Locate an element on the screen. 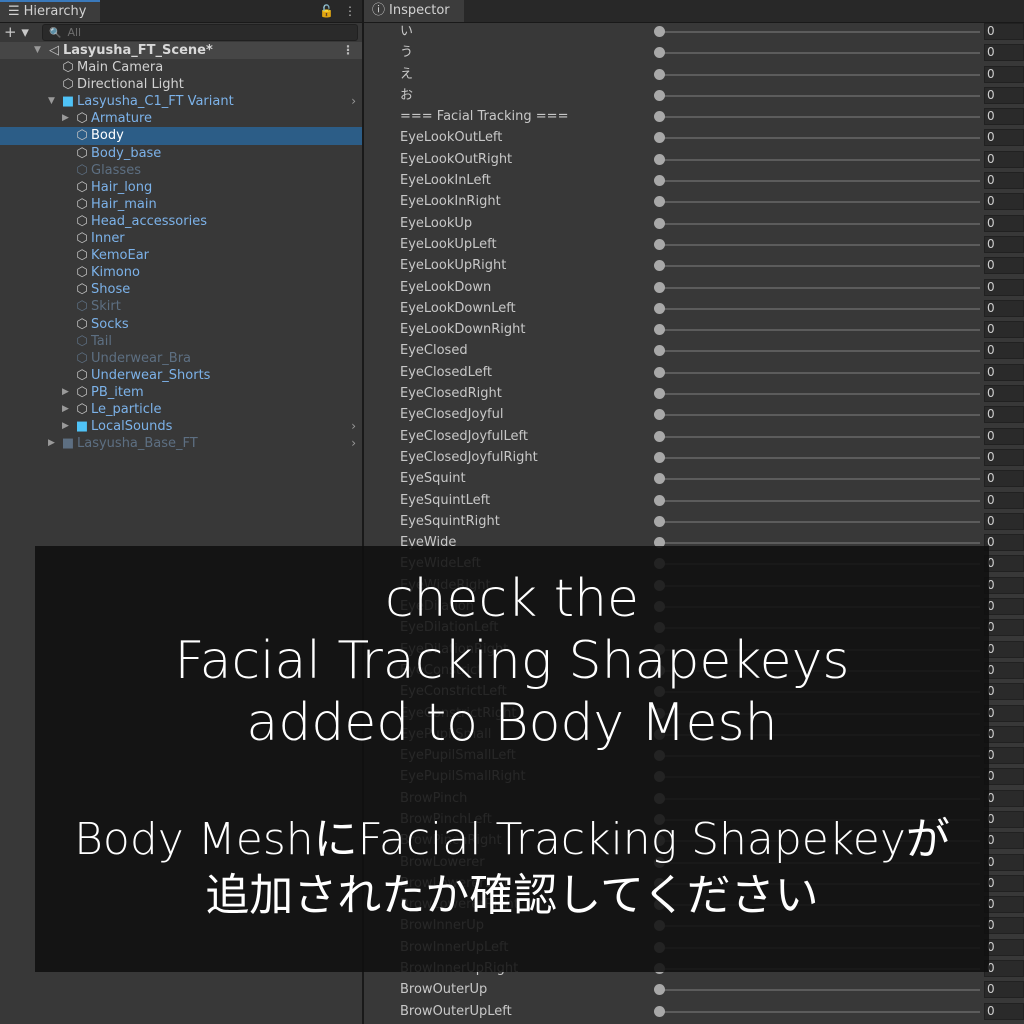 Image resolution: width=1024 pixels, height=1024 pixels. lock-icon: 🔓 is located at coordinates (326, 11).